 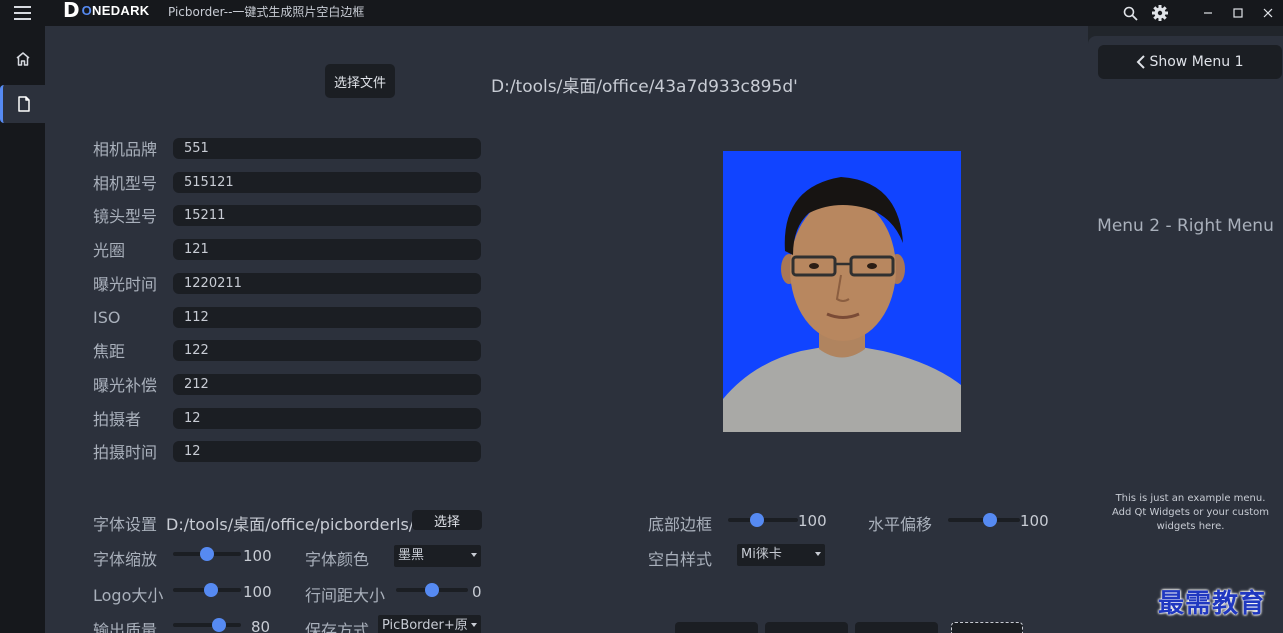 I want to click on blank-style-label: 空白样式, so click(x=680, y=559).